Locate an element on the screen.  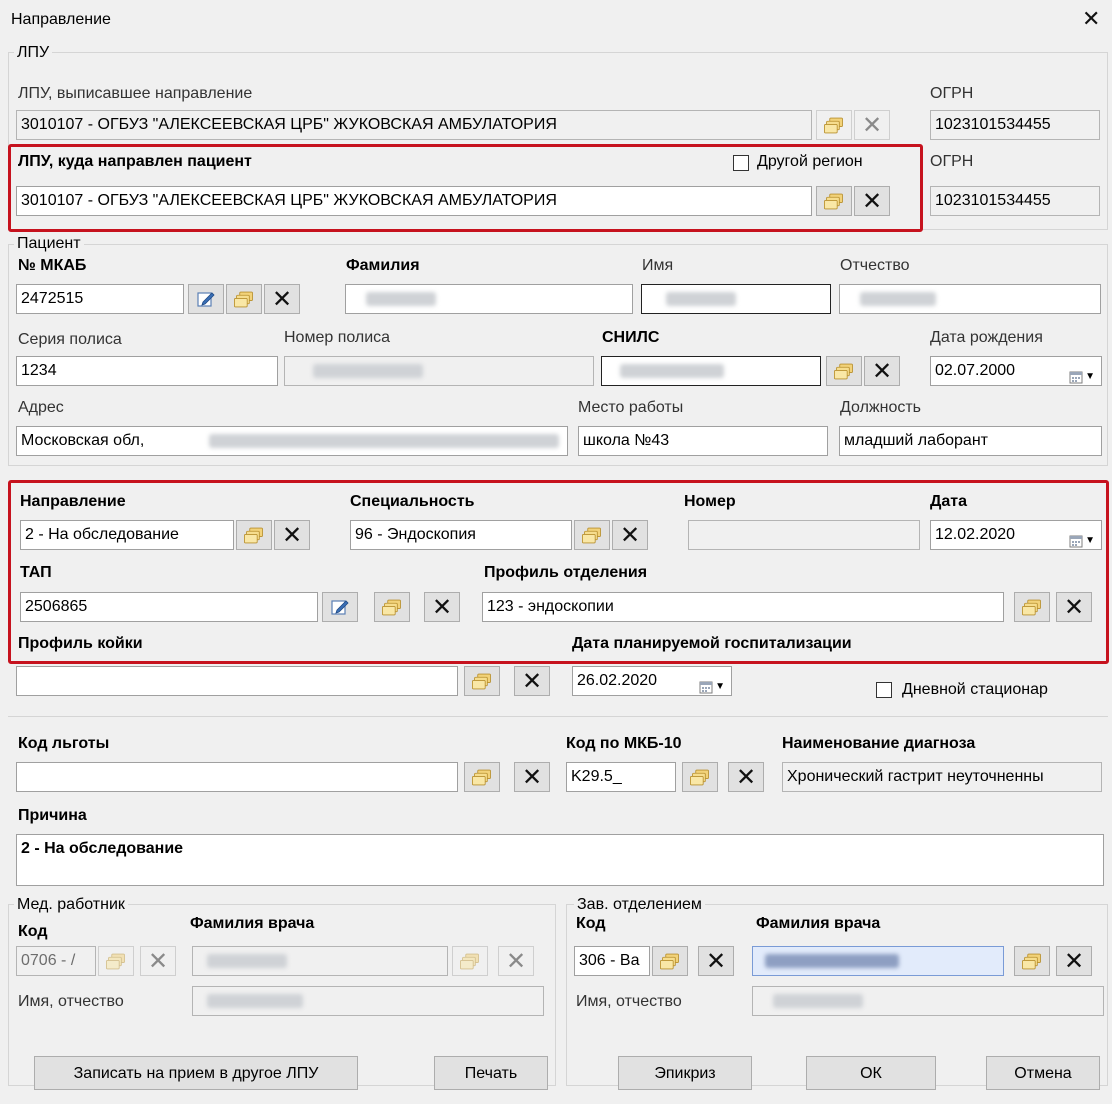
med-doctor-select-button is located at coordinates (470, 961).